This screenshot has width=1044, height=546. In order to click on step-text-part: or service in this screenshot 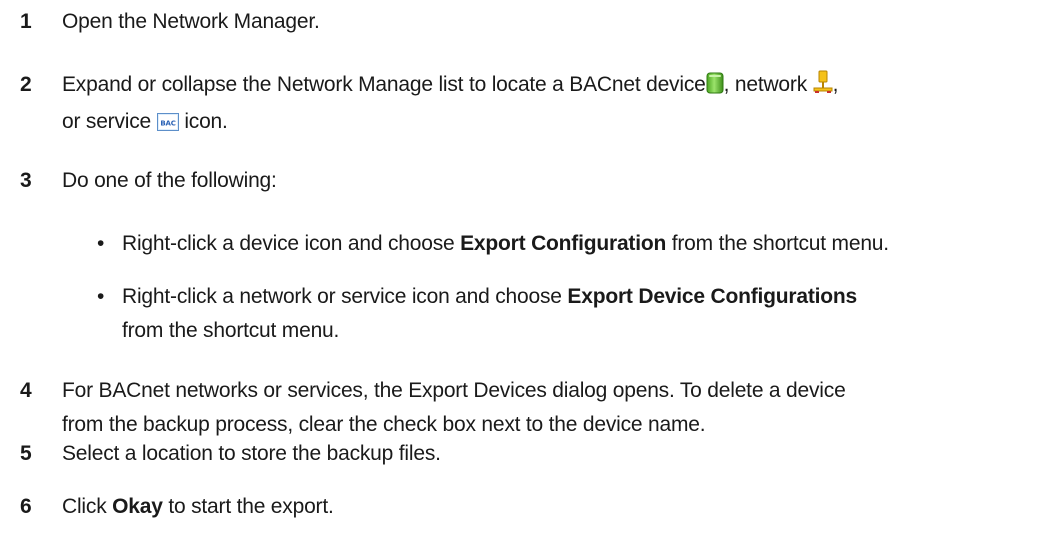, I will do `click(107, 121)`.